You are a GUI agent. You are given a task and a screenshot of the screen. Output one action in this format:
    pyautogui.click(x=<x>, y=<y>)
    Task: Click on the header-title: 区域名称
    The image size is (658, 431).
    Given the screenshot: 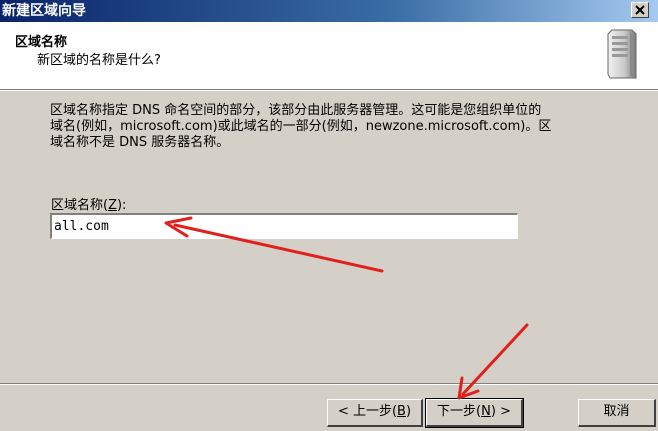 What is the action you would take?
    pyautogui.click(x=41, y=42)
    